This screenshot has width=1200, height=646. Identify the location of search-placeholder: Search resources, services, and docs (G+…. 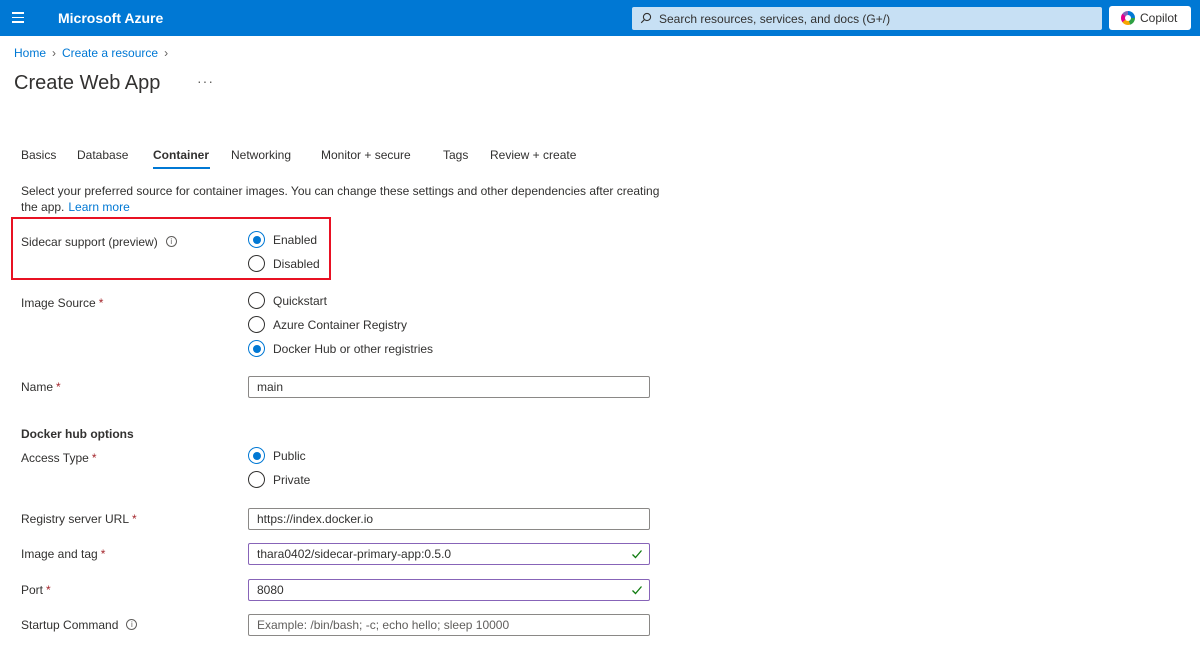
(775, 19).